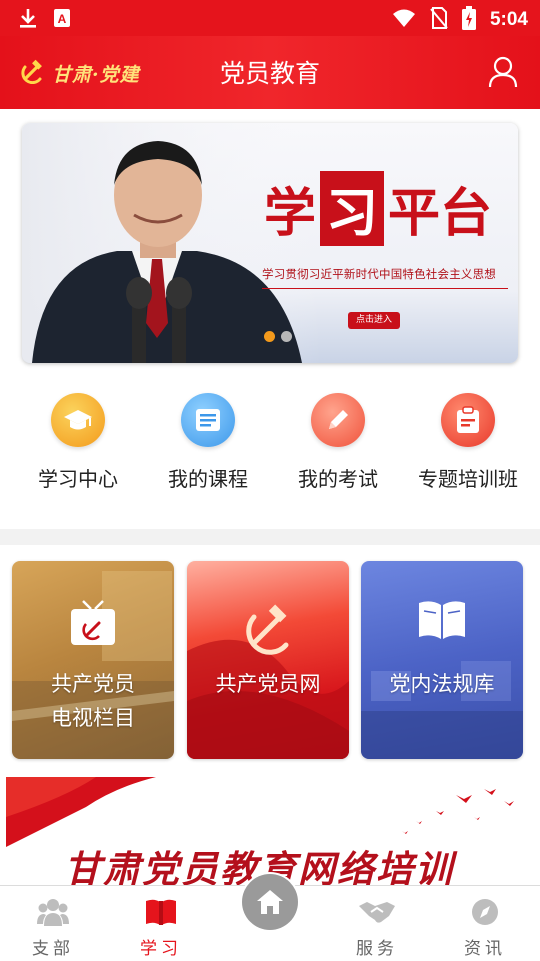  I want to click on banner-title-part3: 平台, so click(440, 213).